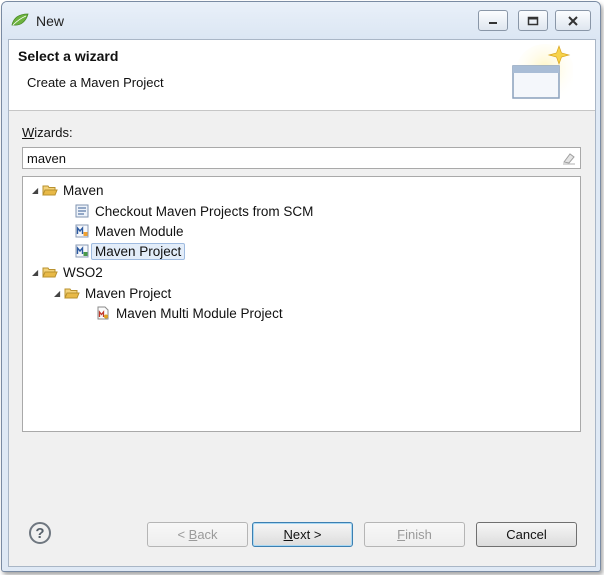 Image resolution: width=604 pixels, height=575 pixels. Describe the element at coordinates (288, 534) in the screenshot. I see `next-button-mnemonic: N` at that location.